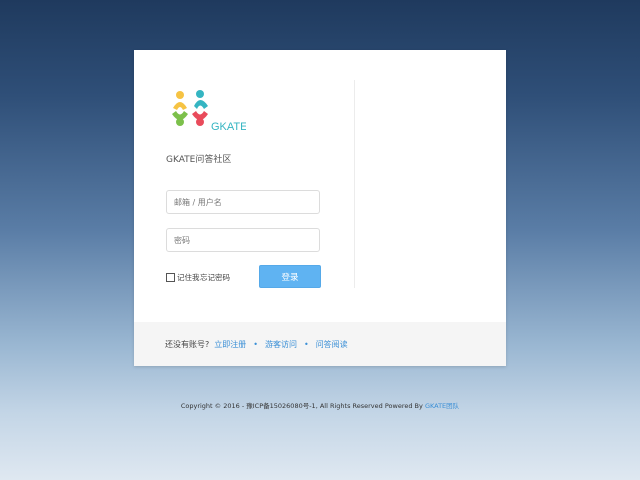  Describe the element at coordinates (442, 406) in the screenshot. I see `team-link: GKATE团队` at that location.